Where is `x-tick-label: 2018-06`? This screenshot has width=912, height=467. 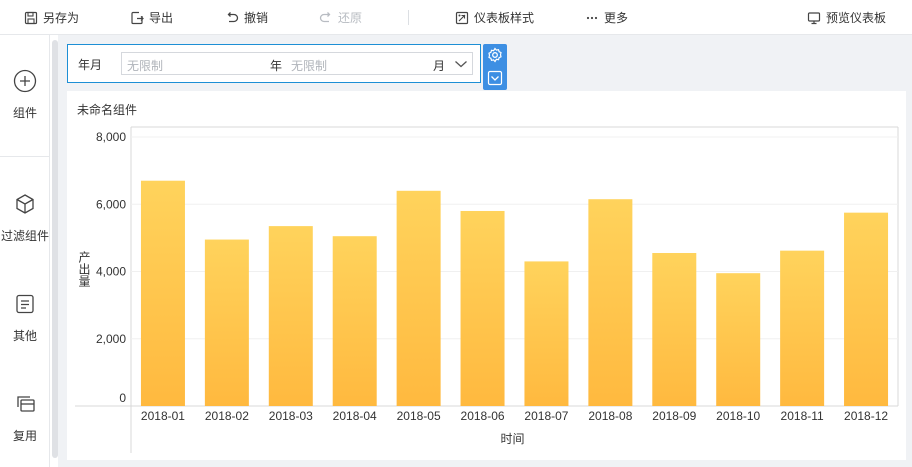 x-tick-label: 2018-06 is located at coordinates (483, 416).